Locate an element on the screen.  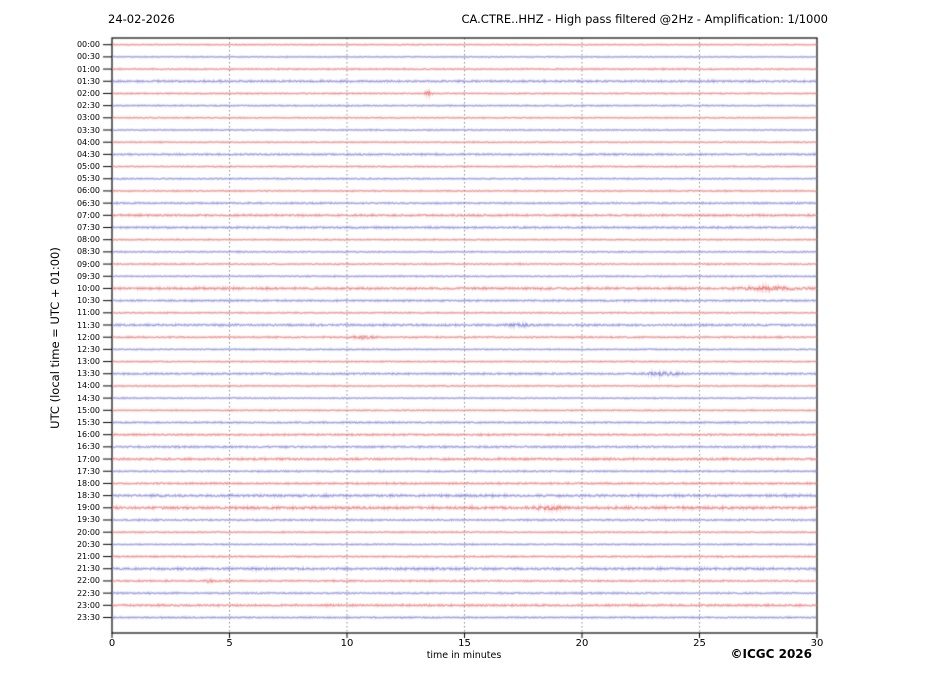
row-time-label: 01:00 is located at coordinates (88, 69).